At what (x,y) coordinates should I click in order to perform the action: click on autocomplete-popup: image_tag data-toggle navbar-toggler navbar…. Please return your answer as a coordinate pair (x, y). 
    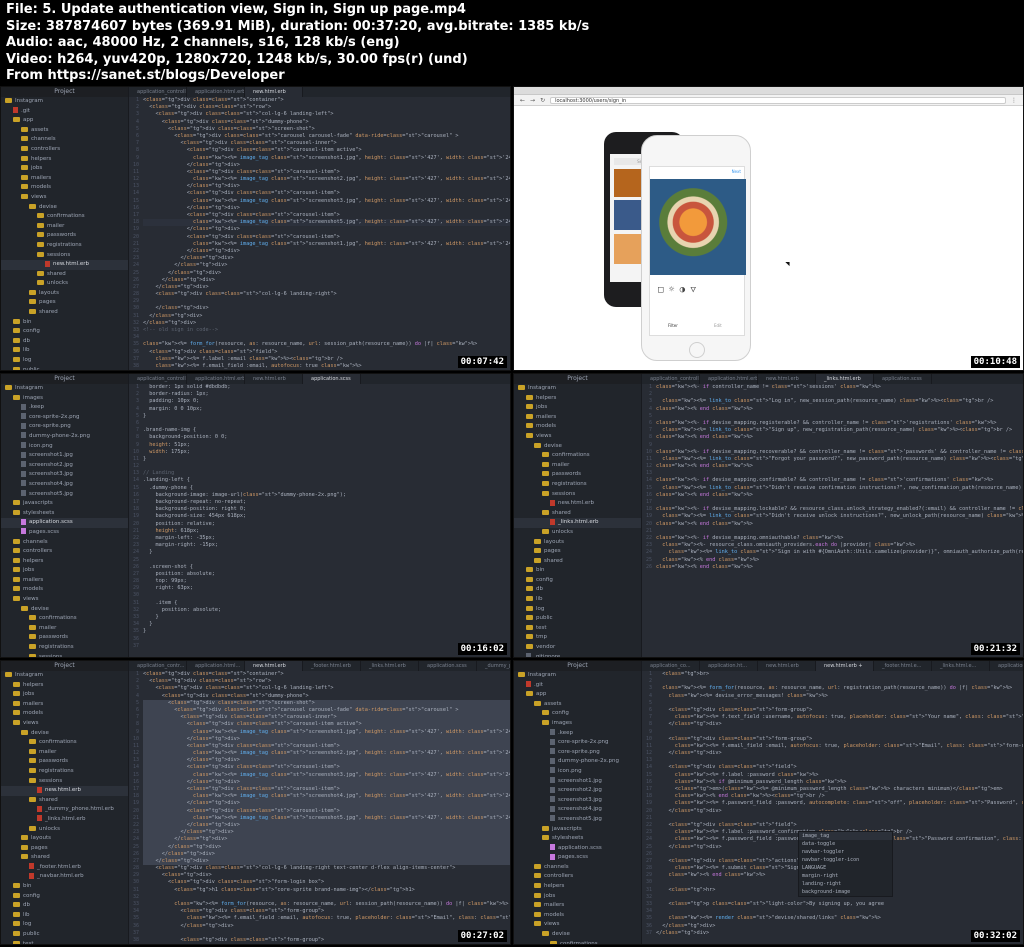
    Looking at the image, I should click on (845, 864).